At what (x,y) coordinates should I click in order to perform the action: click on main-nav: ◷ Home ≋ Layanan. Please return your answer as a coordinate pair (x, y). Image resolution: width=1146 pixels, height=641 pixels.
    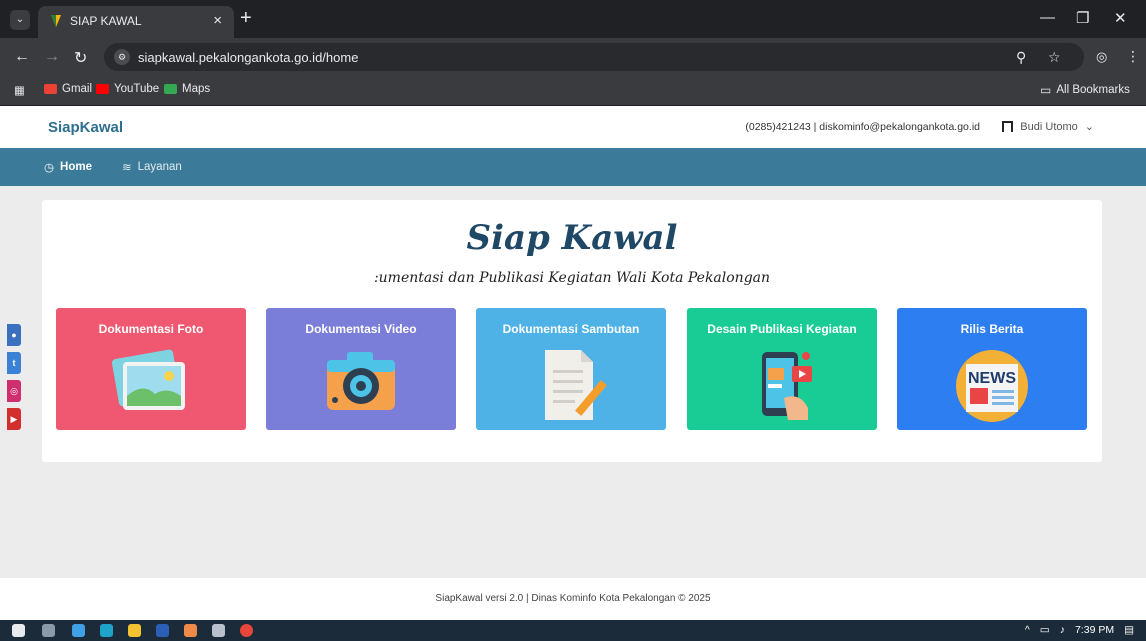
    Looking at the image, I should click on (573, 167).